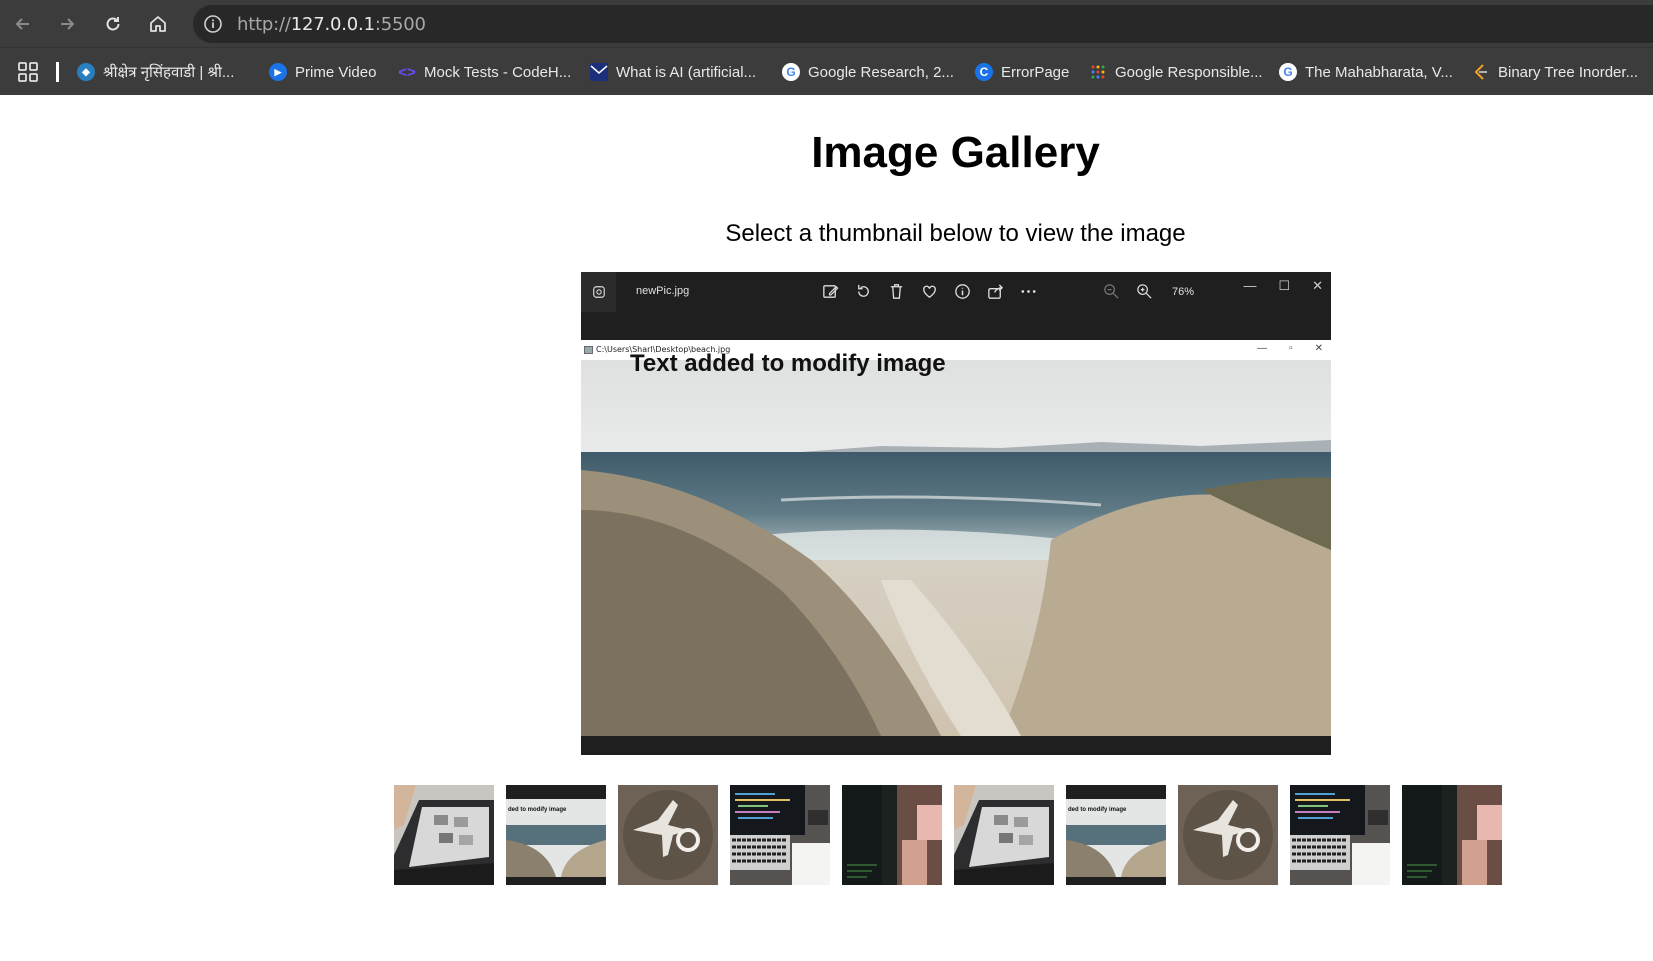 The height and width of the screenshot is (961, 1653). Describe the element at coordinates (923, 24) in the screenshot. I see `address-bar: http://127.0.0.1:5500` at that location.